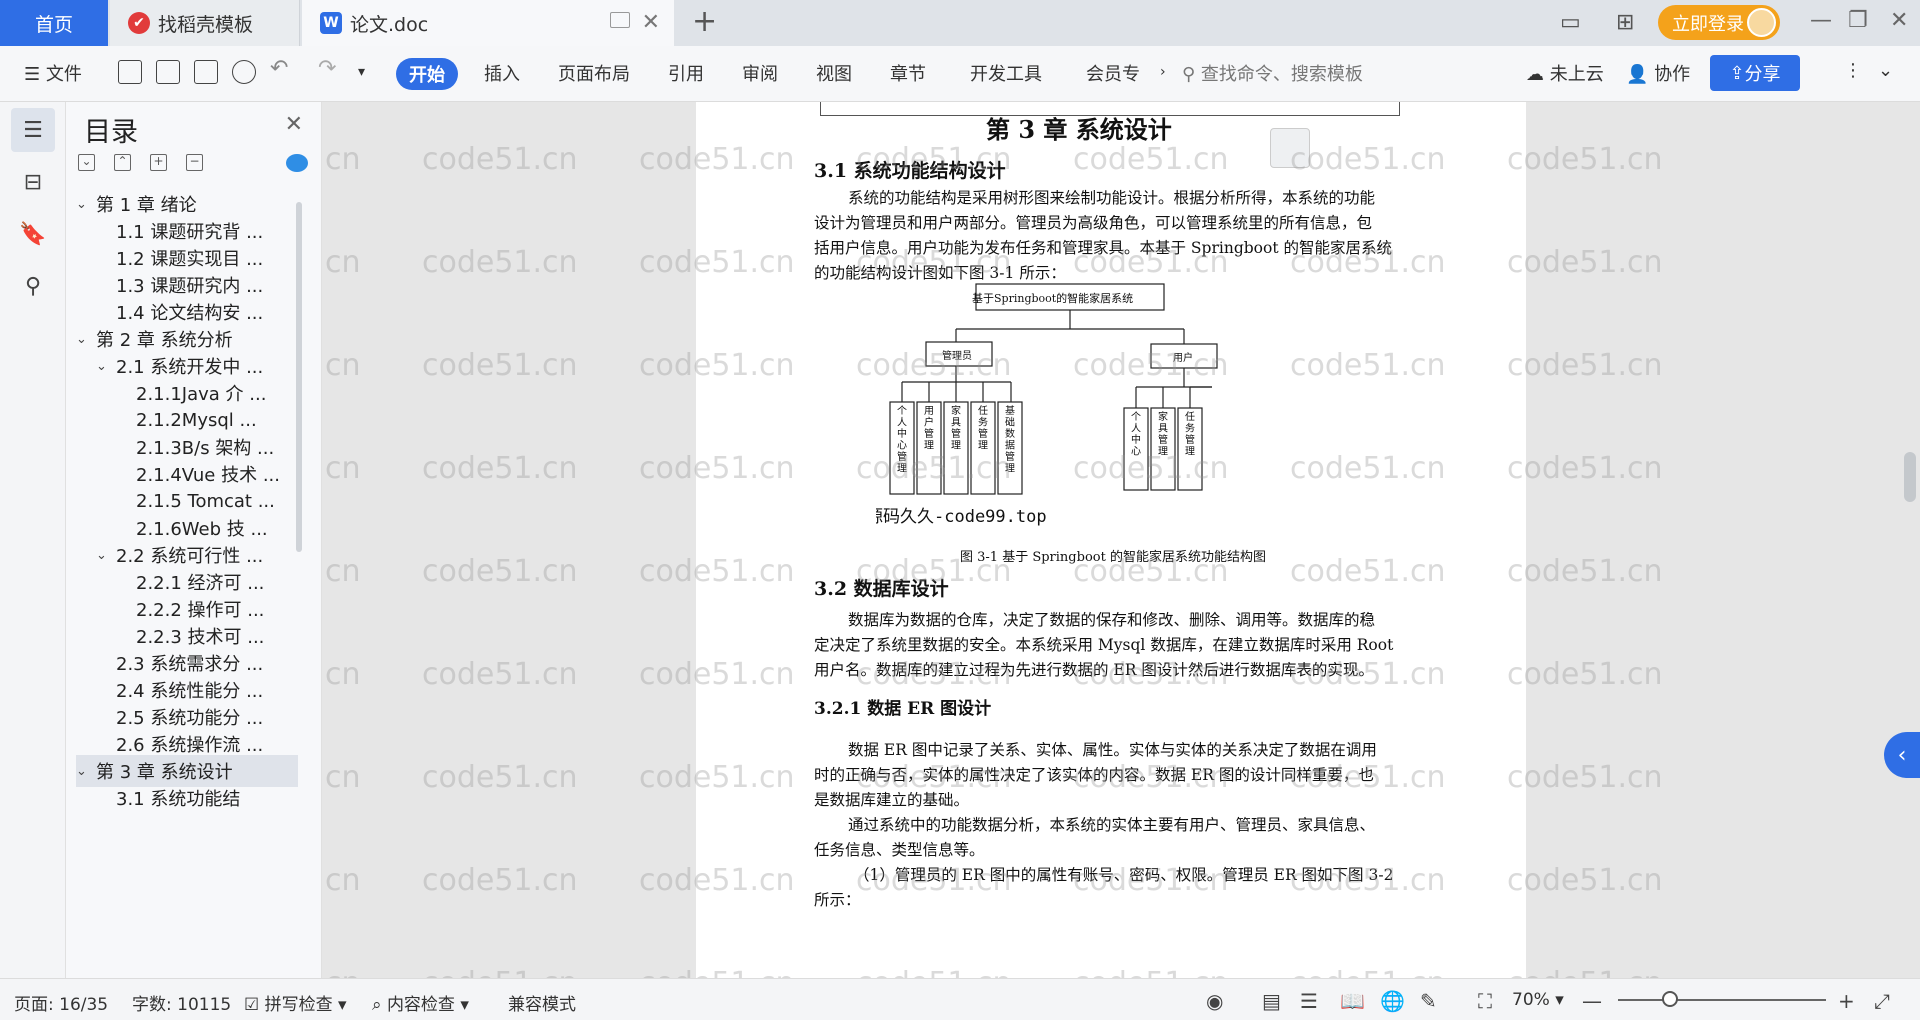 This screenshot has width=1920, height=1020. Describe the element at coordinates (1910, 477) in the screenshot. I see `document-scrollbar` at that location.